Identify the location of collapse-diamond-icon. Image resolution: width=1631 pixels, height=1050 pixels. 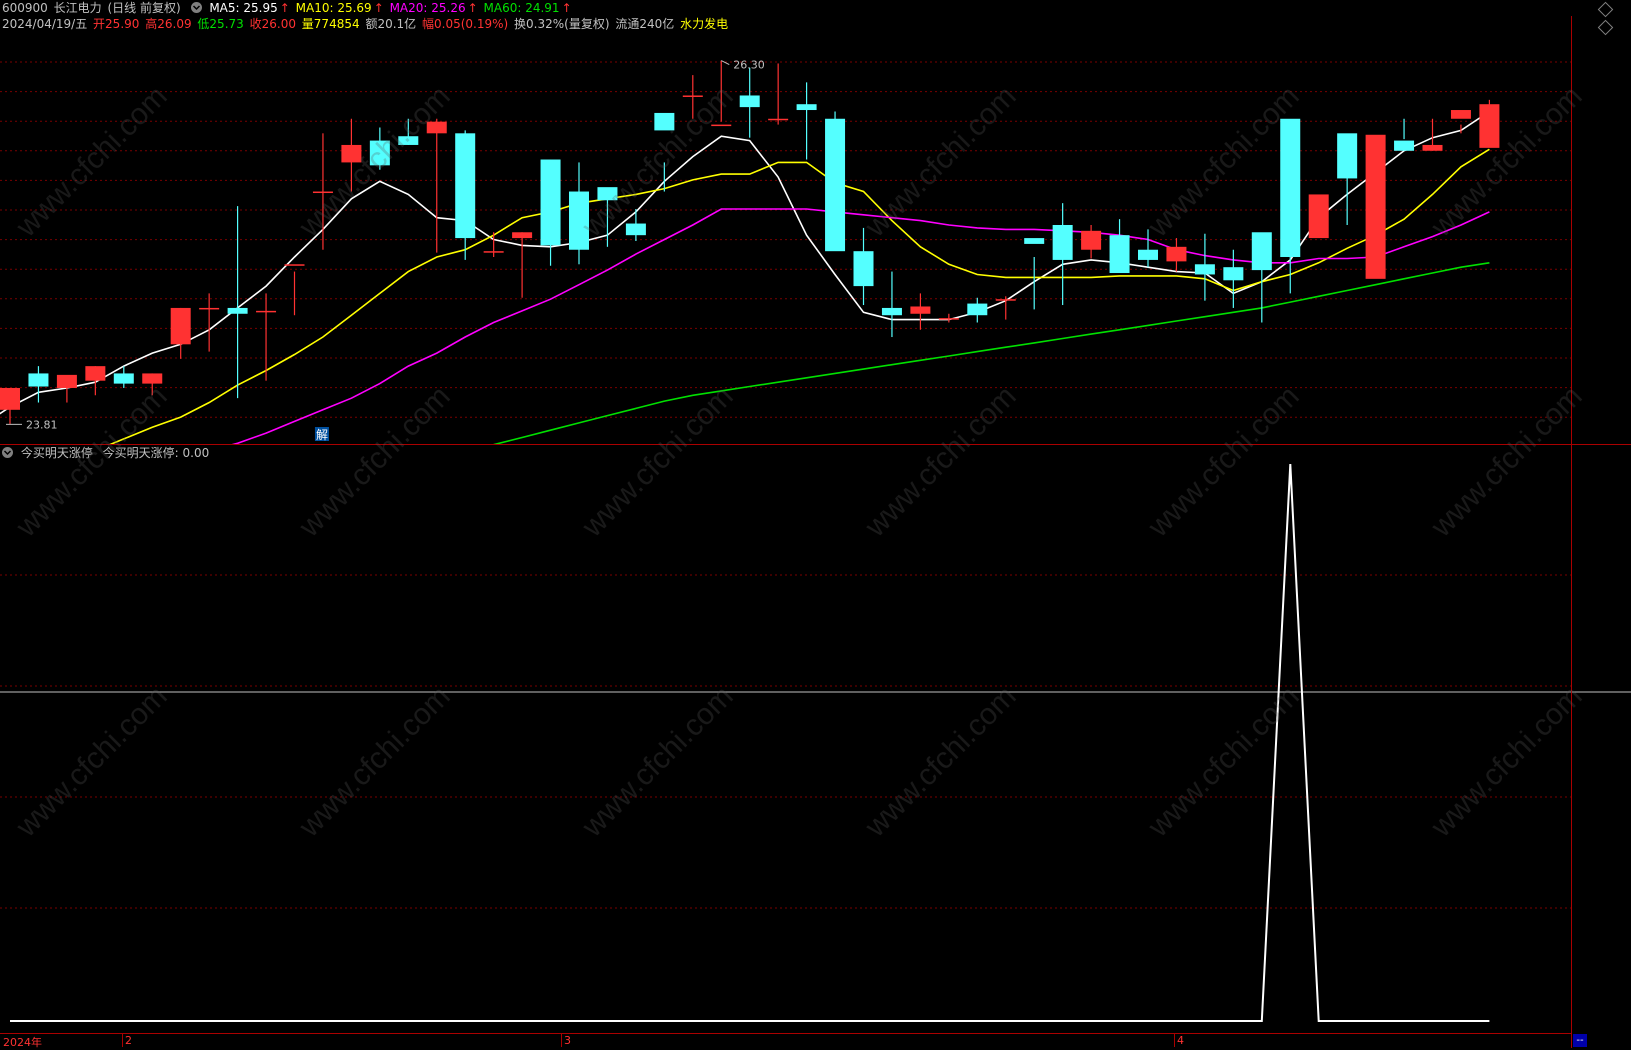
(1605, 27).